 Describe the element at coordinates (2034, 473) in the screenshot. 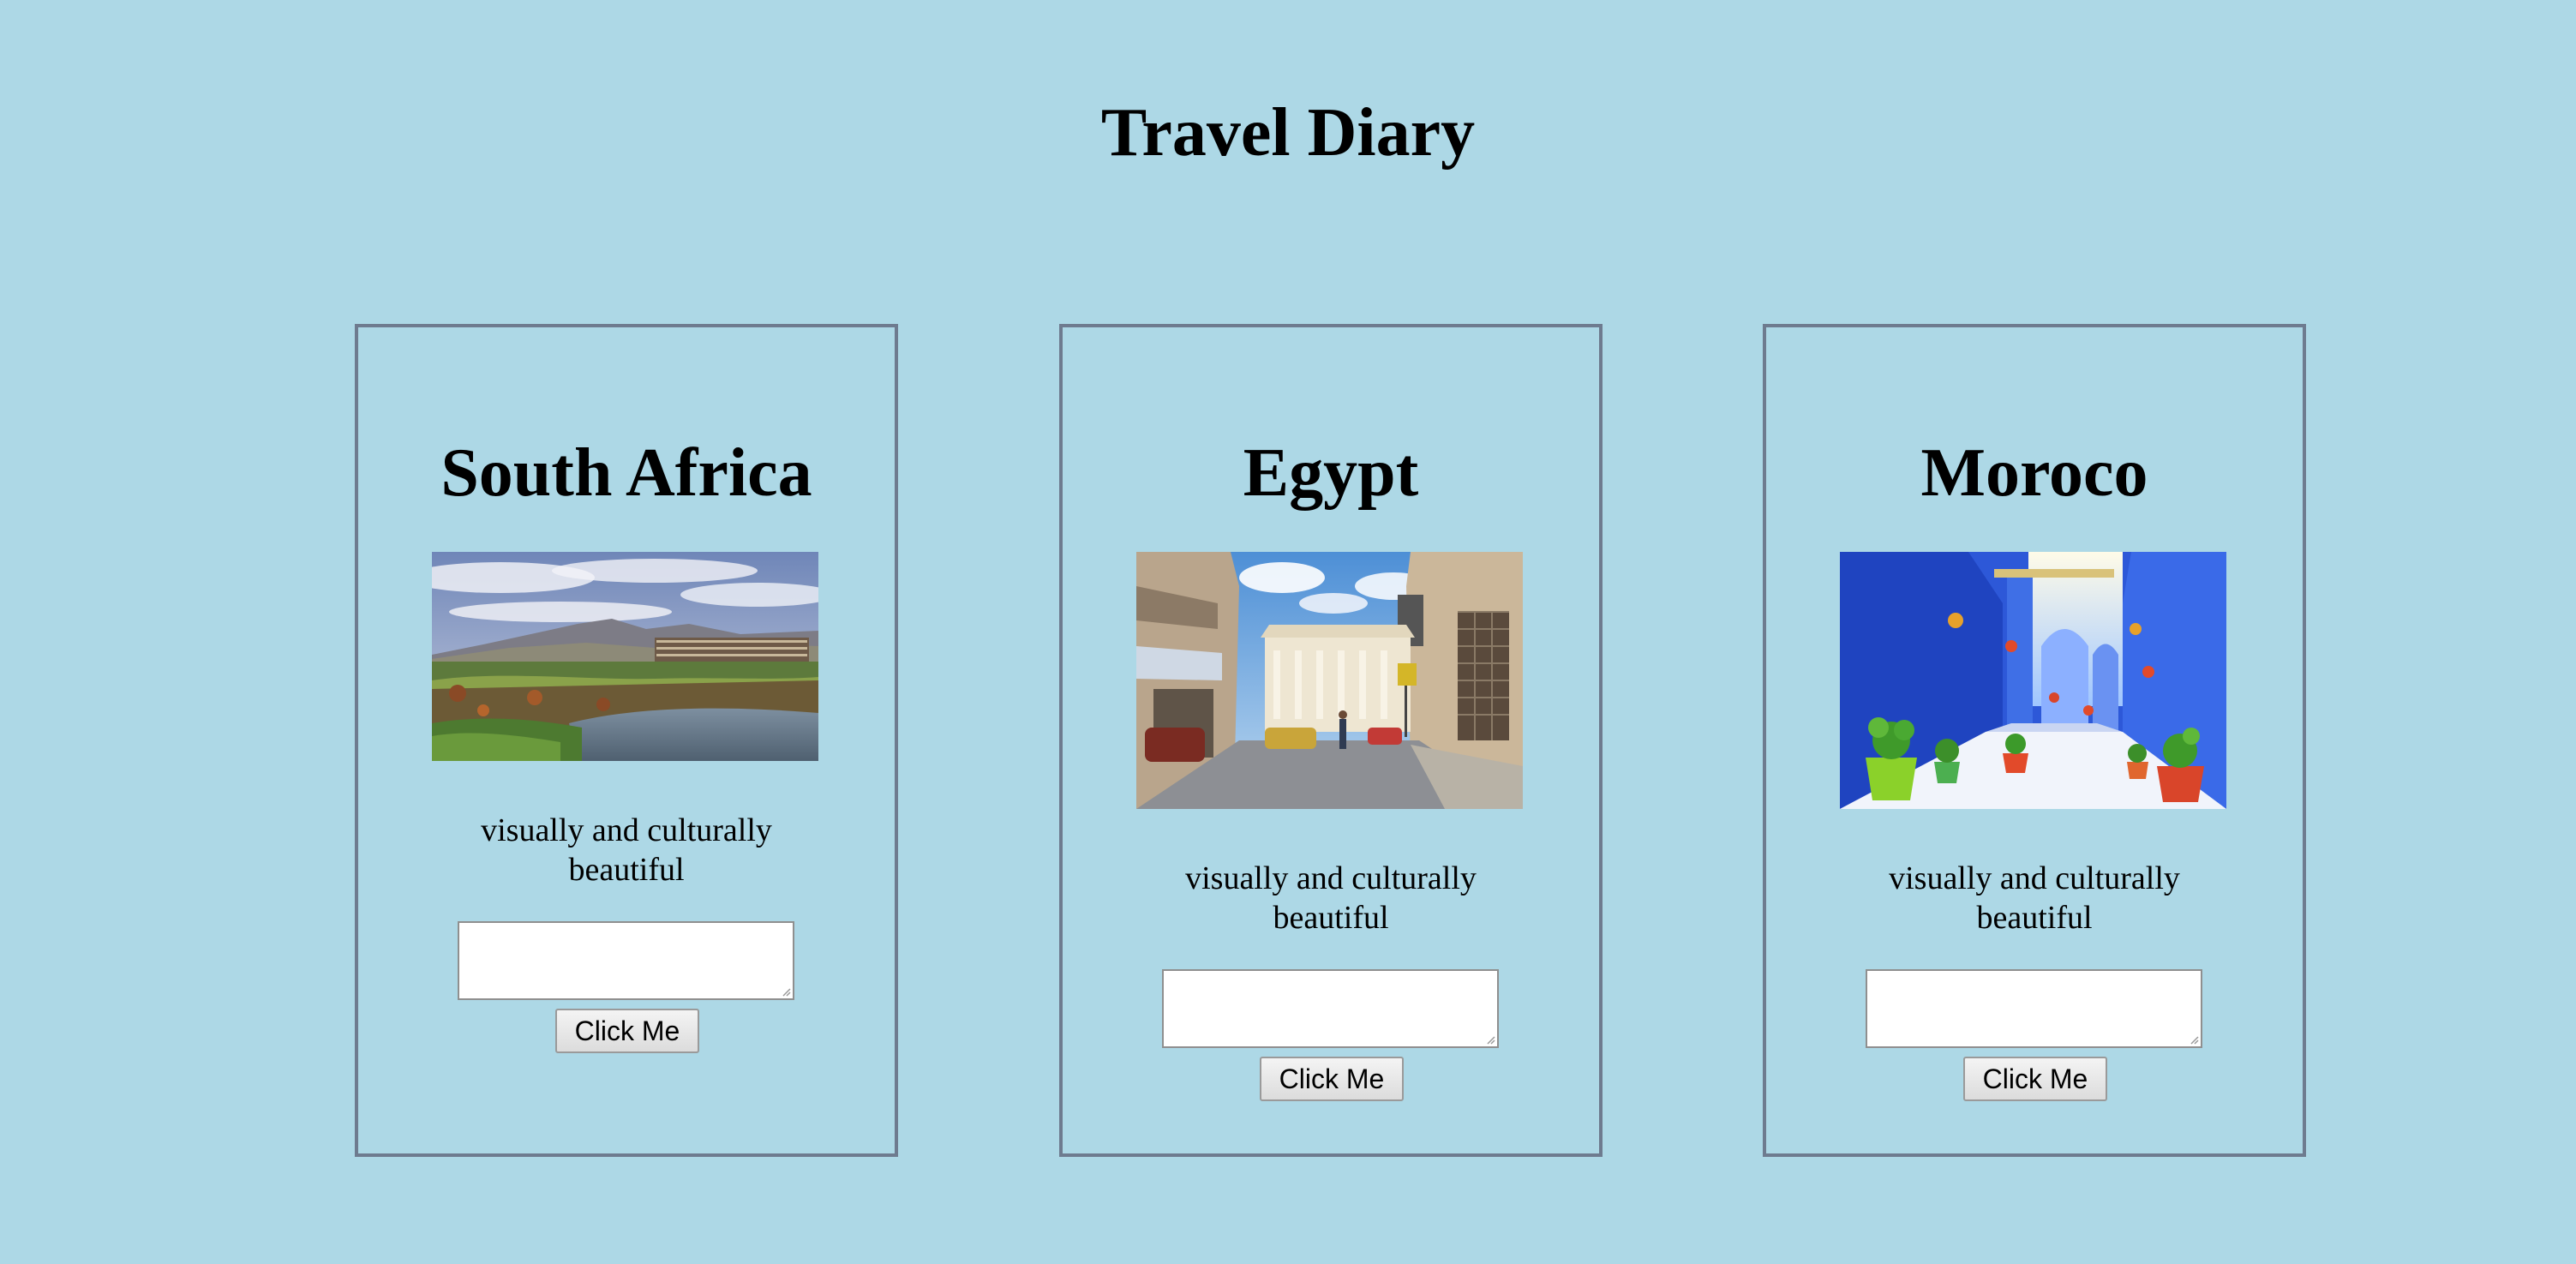

I see `card-title: Moroco` at that location.